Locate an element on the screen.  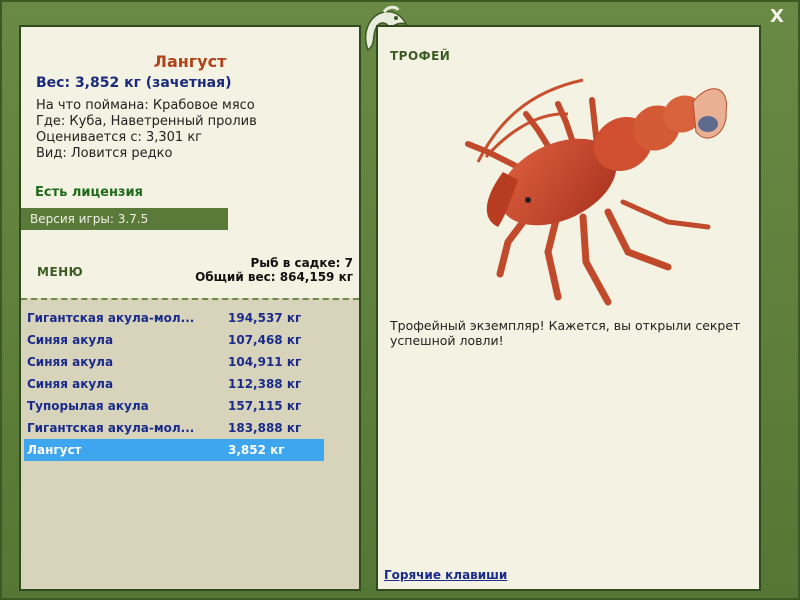
rarity-info: Вид: Ловится редко is located at coordinates (104, 153).